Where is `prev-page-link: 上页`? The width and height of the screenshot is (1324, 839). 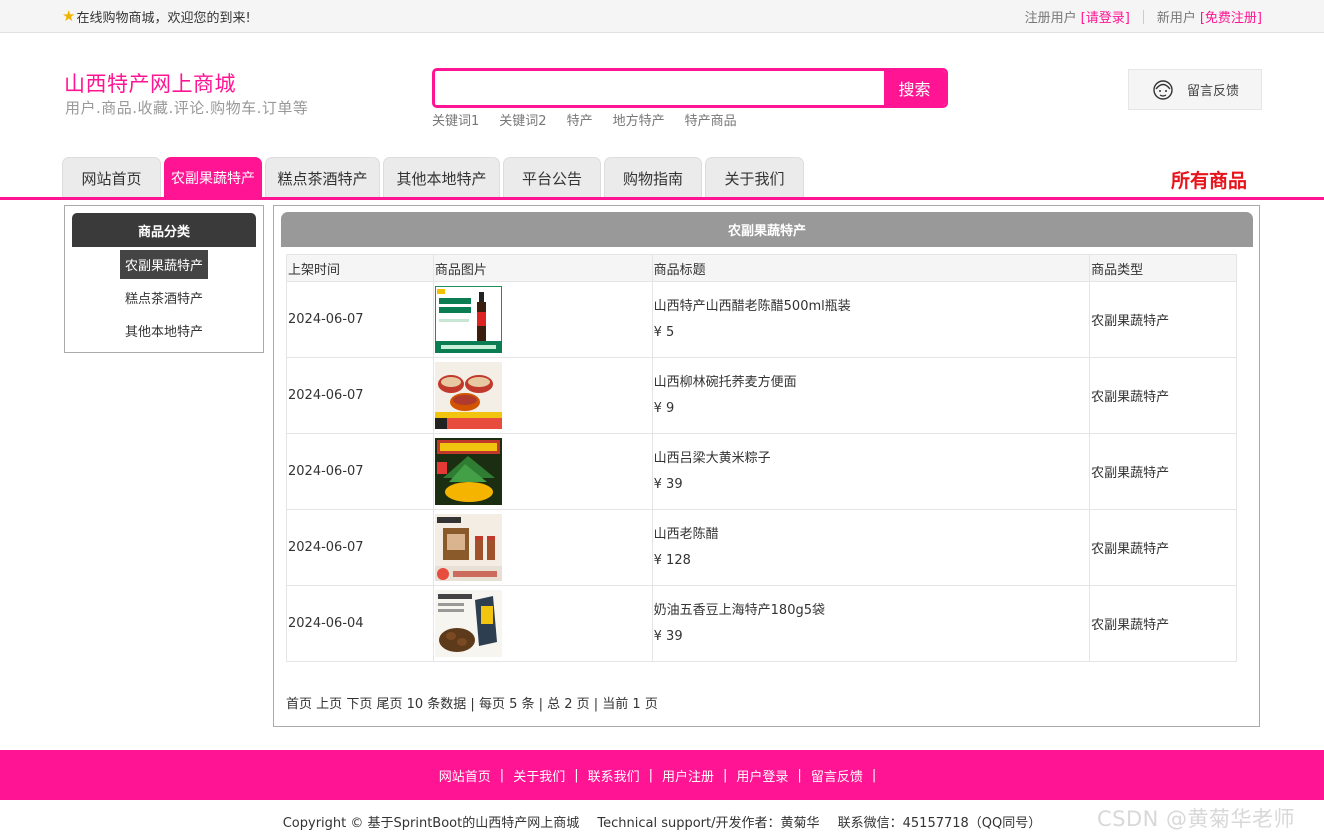
prev-page-link: 上页 is located at coordinates (329, 704).